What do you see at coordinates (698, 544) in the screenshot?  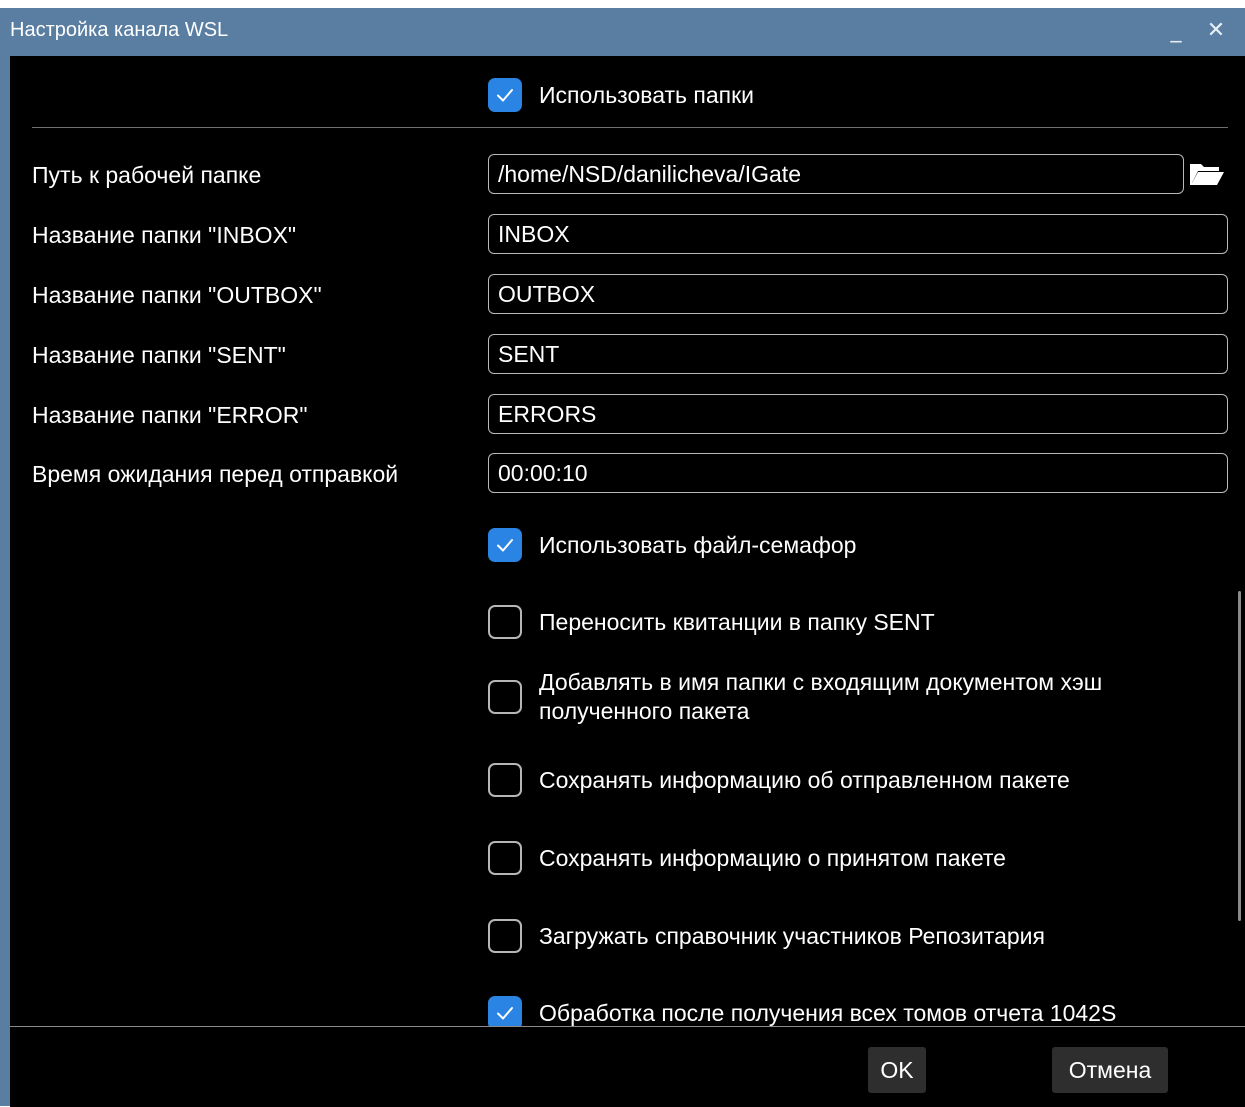 I see `semaphore-label: Использовать файл-семафор` at bounding box center [698, 544].